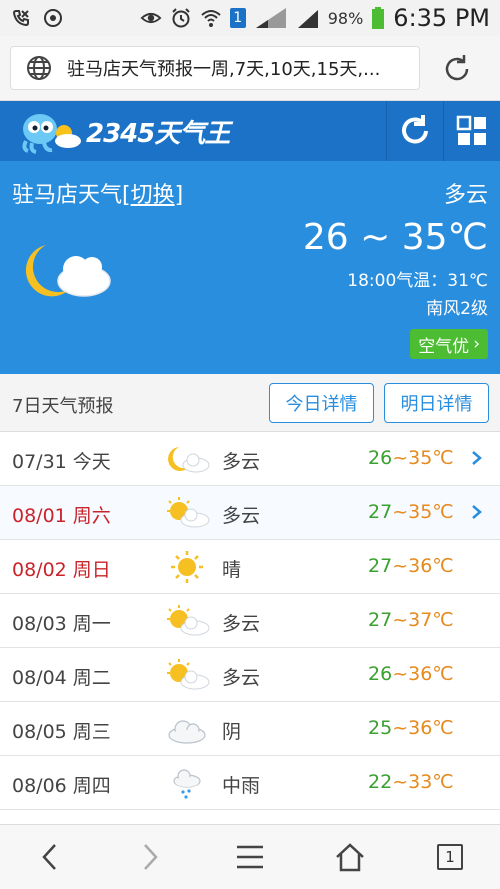  What do you see at coordinates (250, 131) in the screenshot?
I see `app-header: 2345天气王` at bounding box center [250, 131].